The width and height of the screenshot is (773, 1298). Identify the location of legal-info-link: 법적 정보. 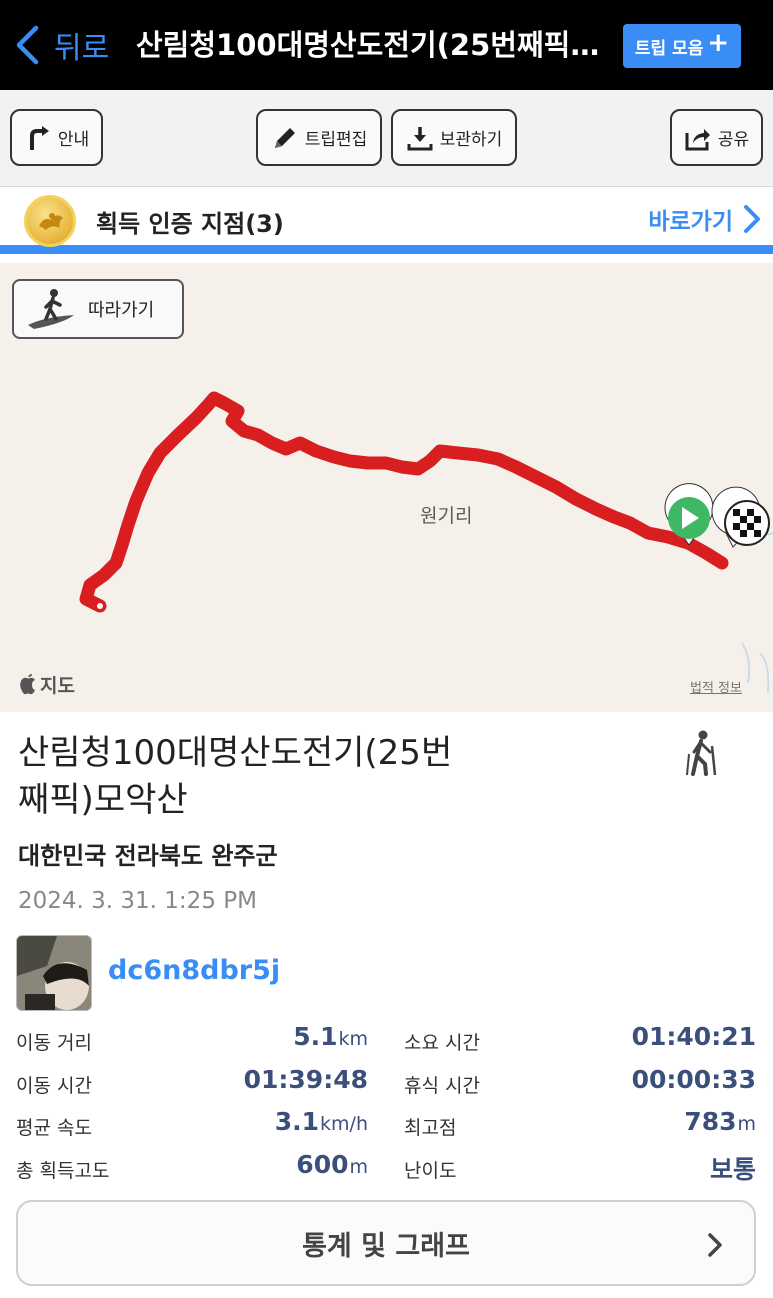
(716, 686).